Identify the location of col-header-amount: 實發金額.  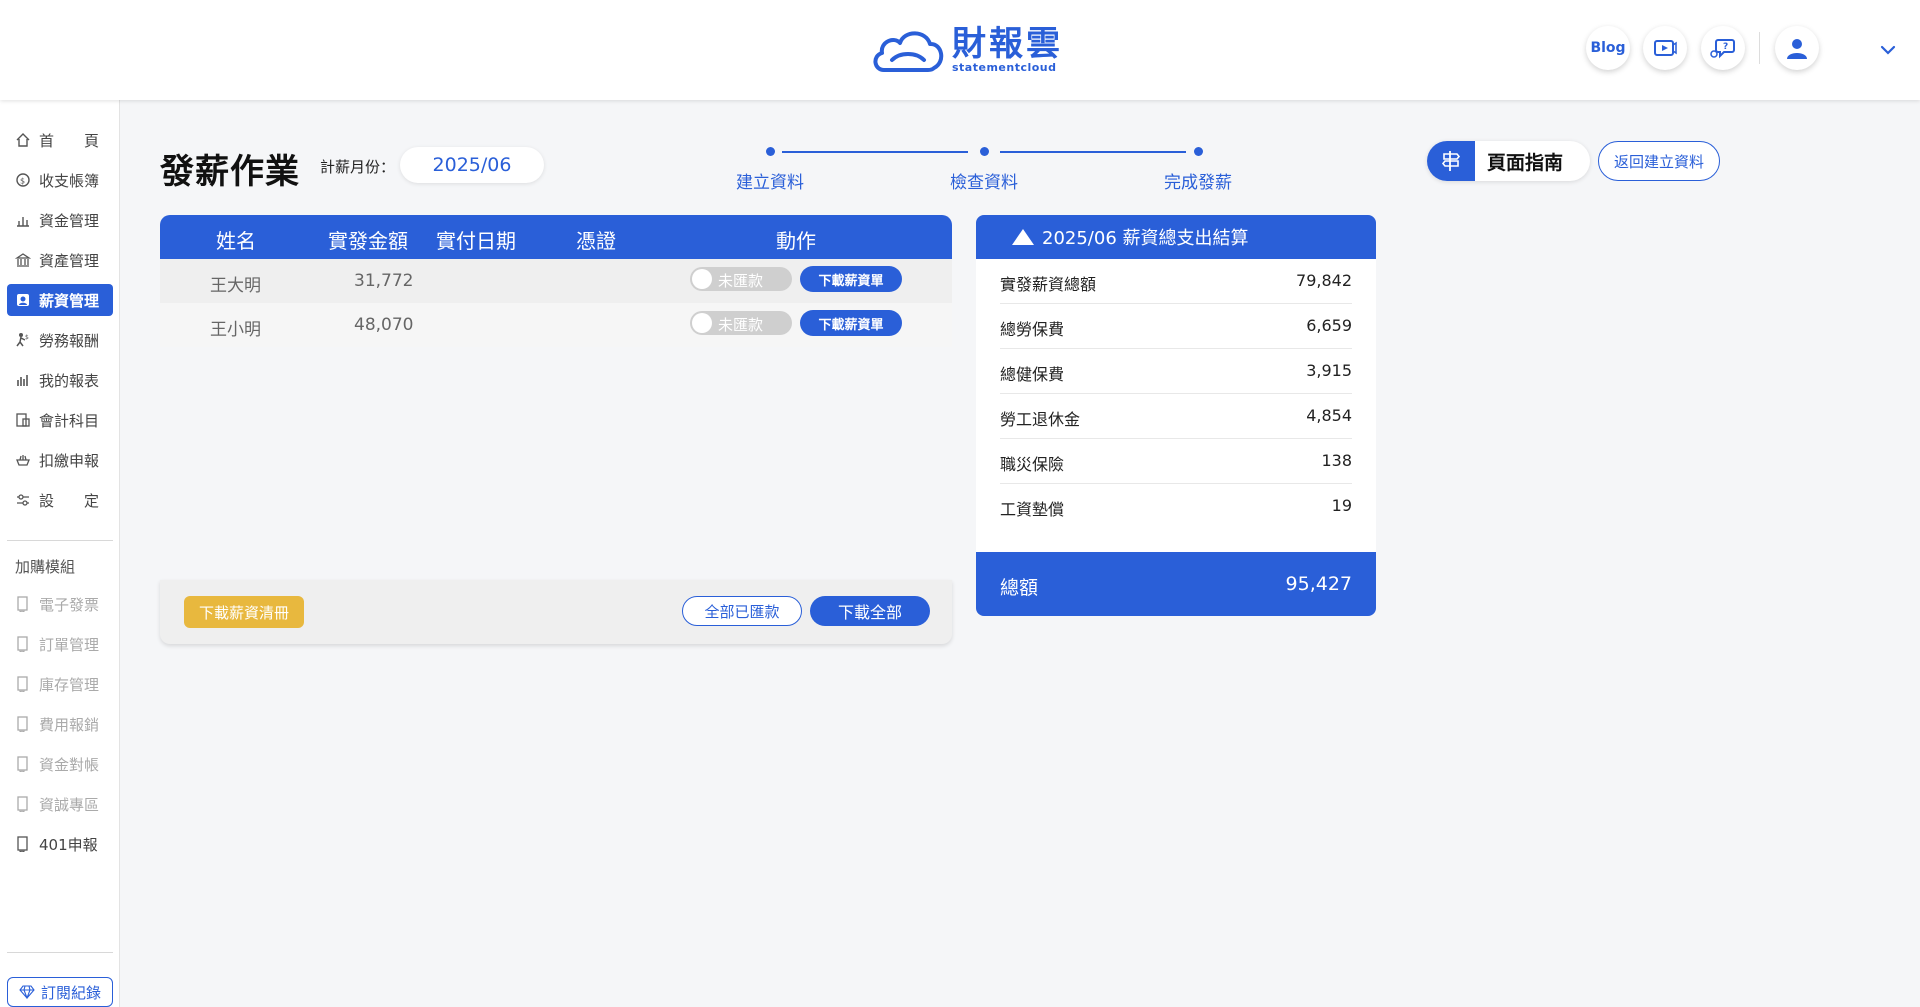
(368, 241).